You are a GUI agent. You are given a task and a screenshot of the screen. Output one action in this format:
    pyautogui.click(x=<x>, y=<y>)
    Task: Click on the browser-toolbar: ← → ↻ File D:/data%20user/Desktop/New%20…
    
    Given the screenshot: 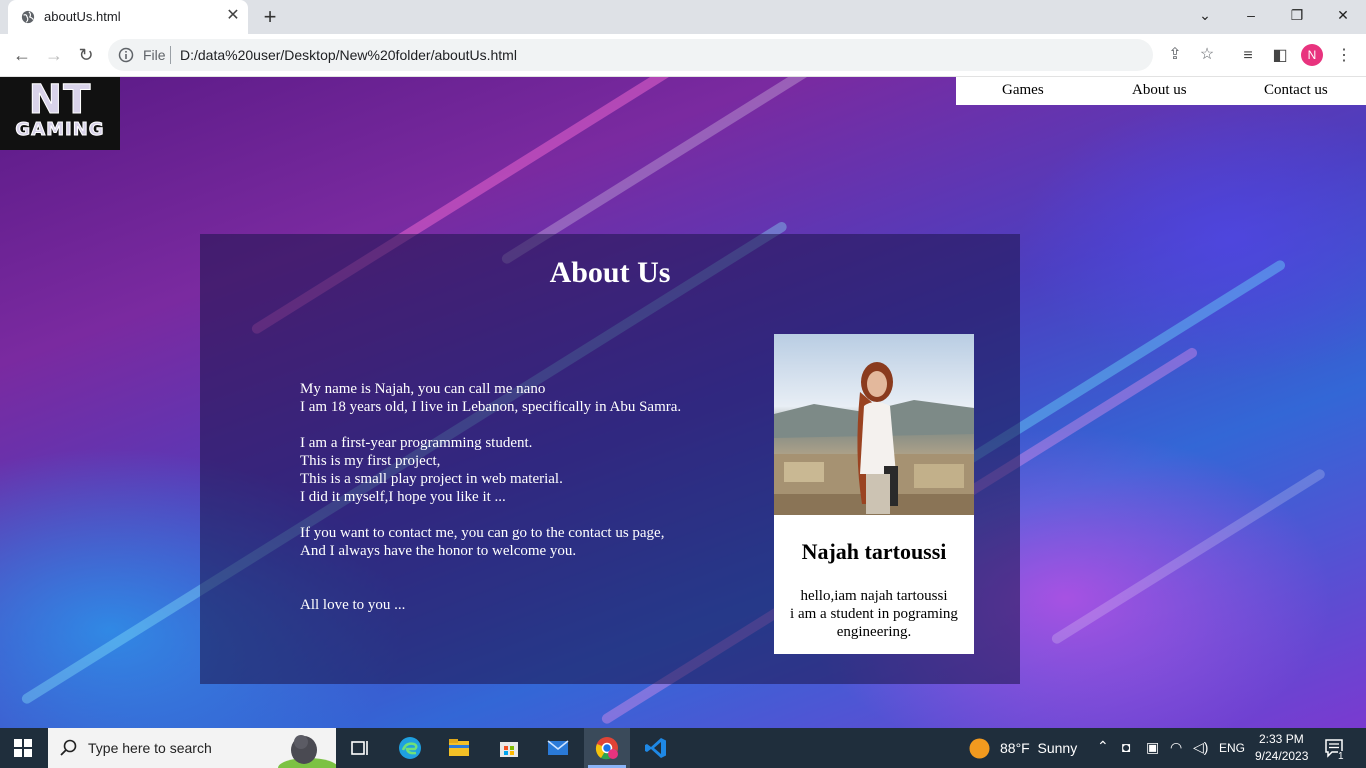 What is the action you would take?
    pyautogui.click(x=683, y=55)
    